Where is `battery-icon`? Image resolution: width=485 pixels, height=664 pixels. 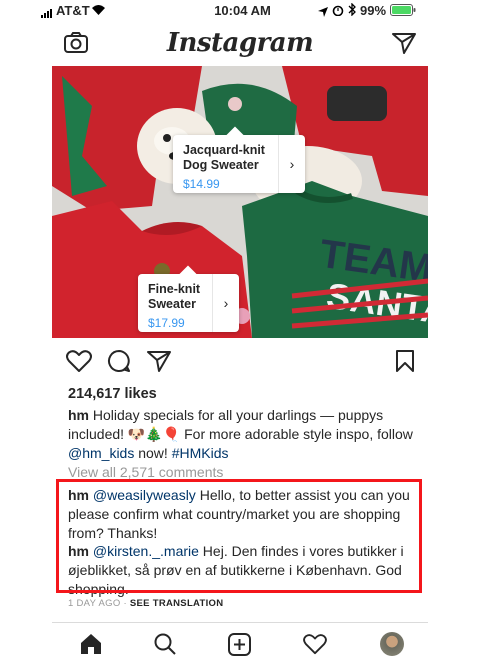 battery-icon is located at coordinates (403, 11).